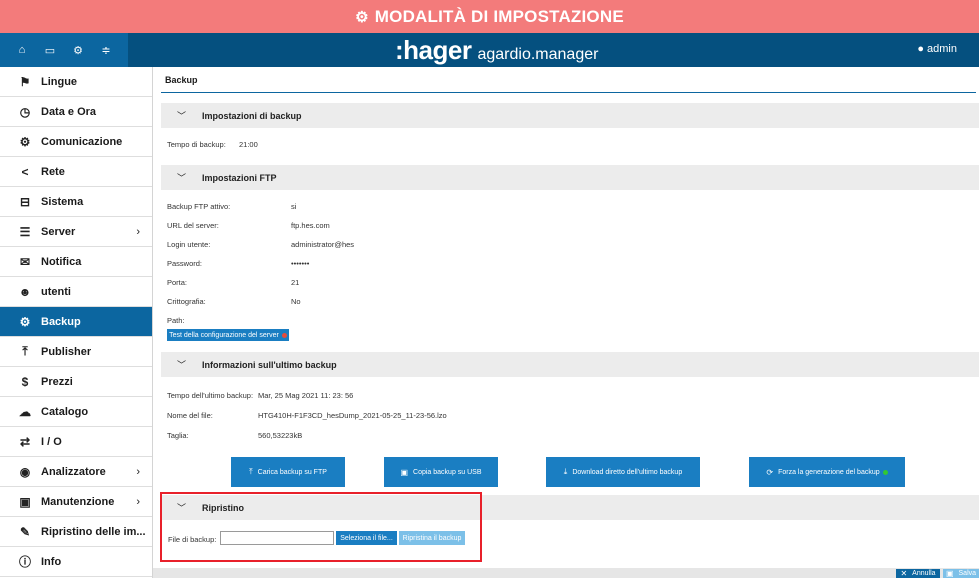  What do you see at coordinates (76, 442) in the screenshot?
I see `sidebar-item-io: ⇄ I / O` at bounding box center [76, 442].